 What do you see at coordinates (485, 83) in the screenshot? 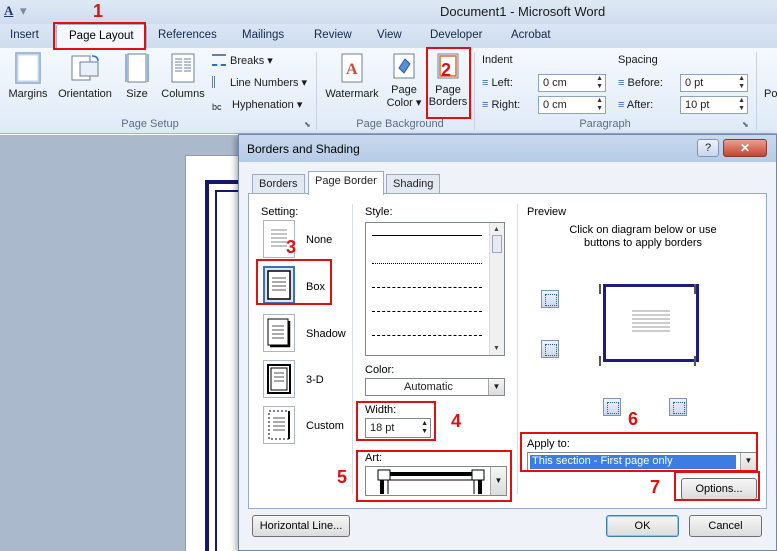
I see `indent-left-icon: ≡` at bounding box center [485, 83].